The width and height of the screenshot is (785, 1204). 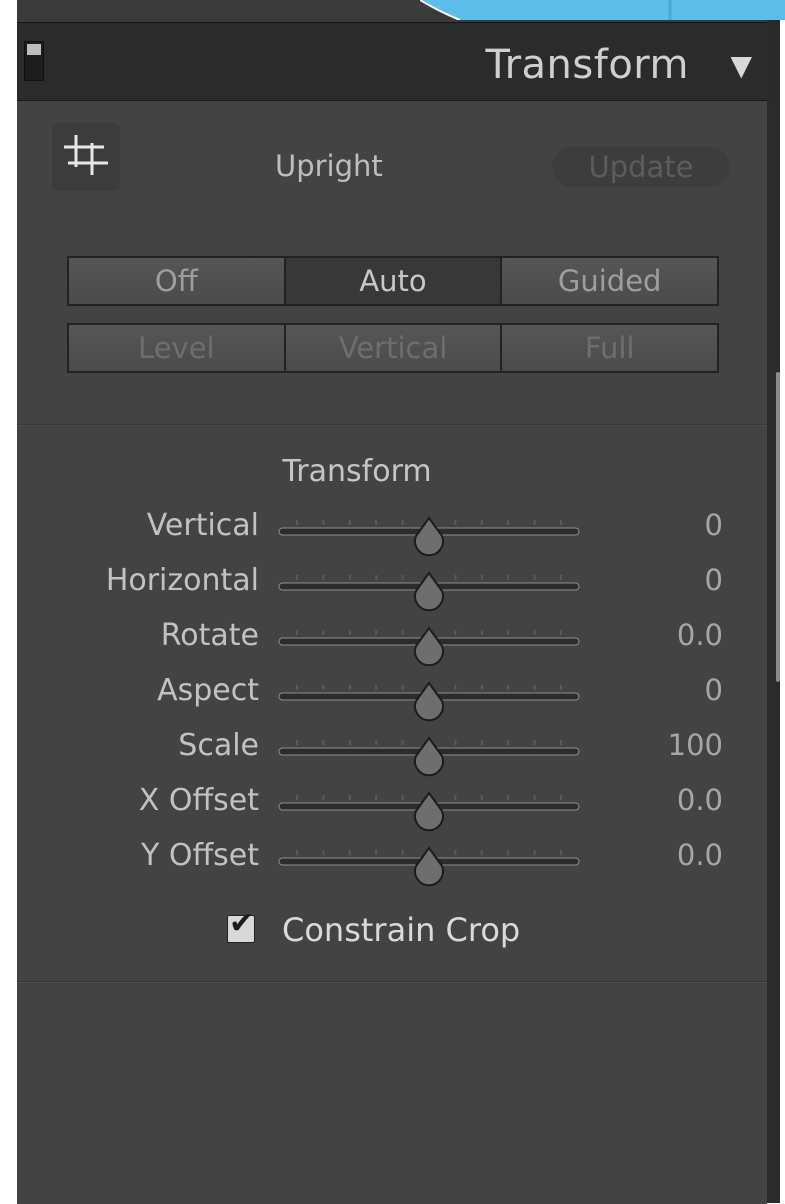 I want to click on upright-mode-row-1: Off Auto Guided, so click(x=393, y=281).